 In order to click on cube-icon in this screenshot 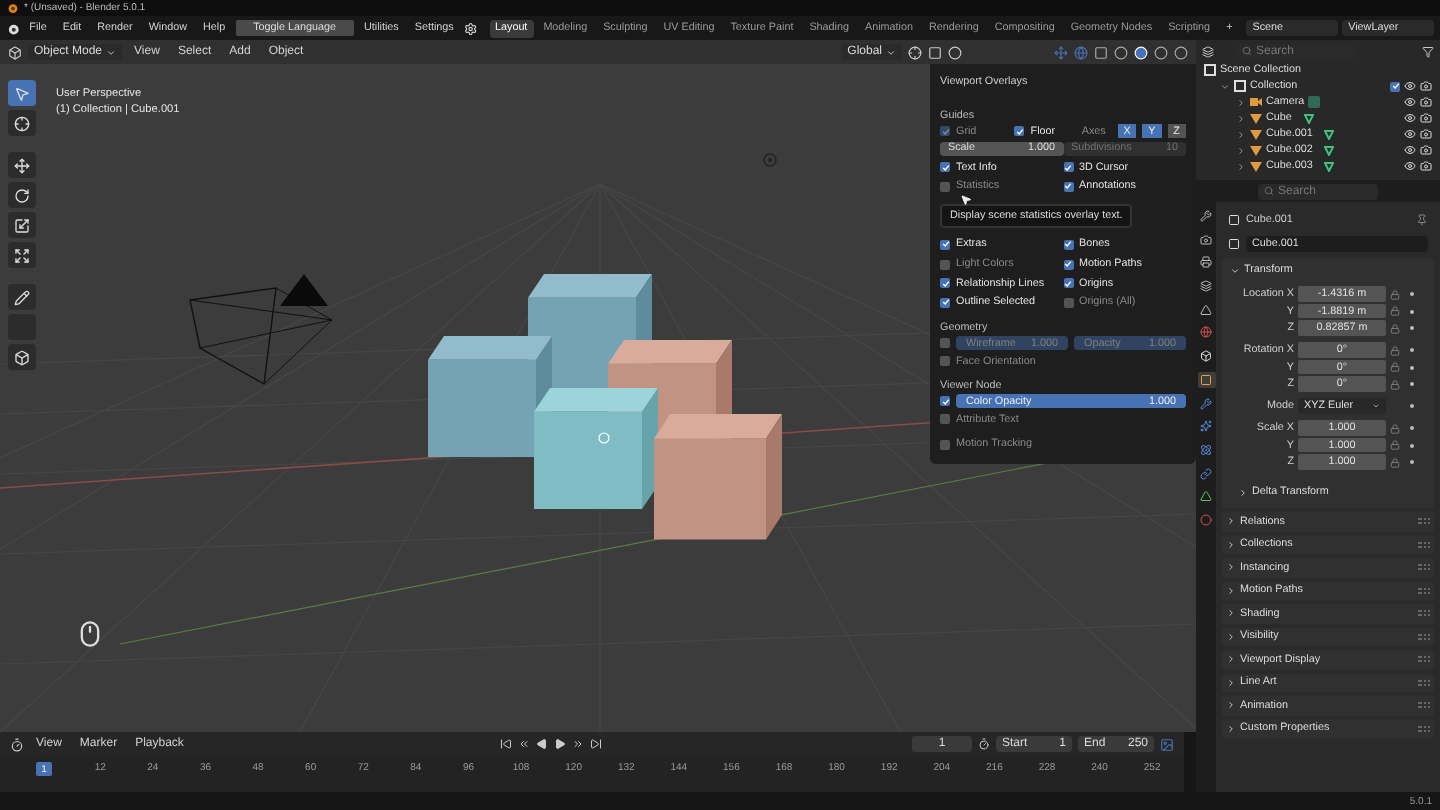, I will do `click(22, 357)`.